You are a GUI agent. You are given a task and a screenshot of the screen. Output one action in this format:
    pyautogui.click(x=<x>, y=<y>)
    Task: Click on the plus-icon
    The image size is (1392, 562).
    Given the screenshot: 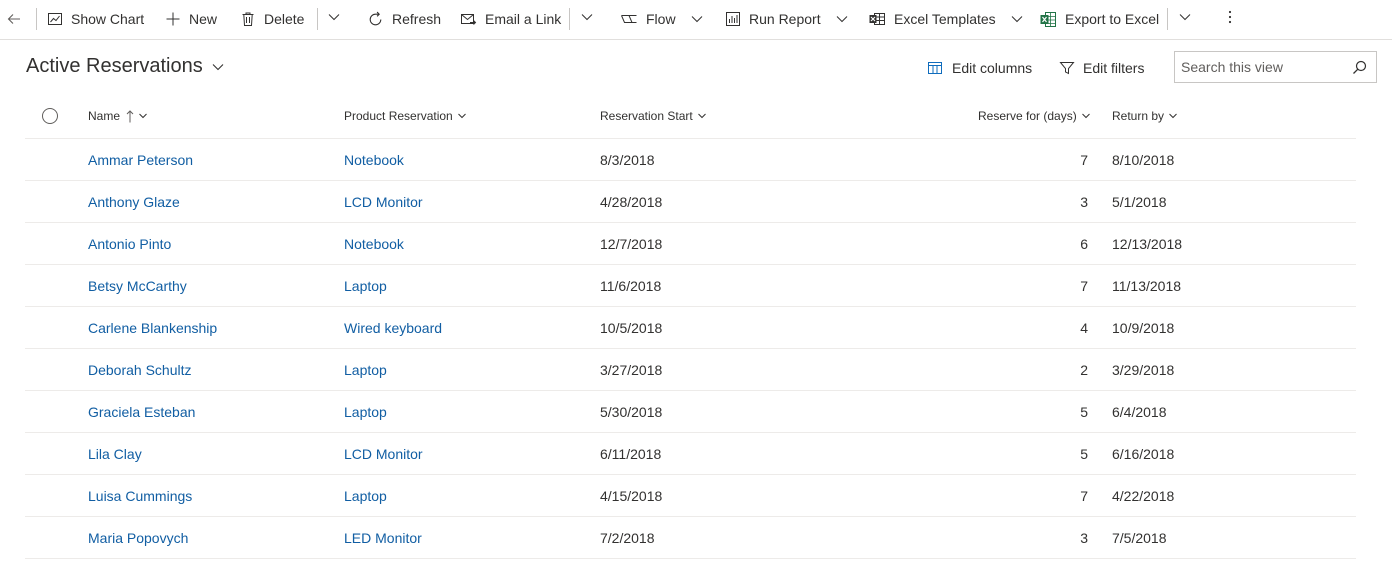 What is the action you would take?
    pyautogui.click(x=173, y=19)
    